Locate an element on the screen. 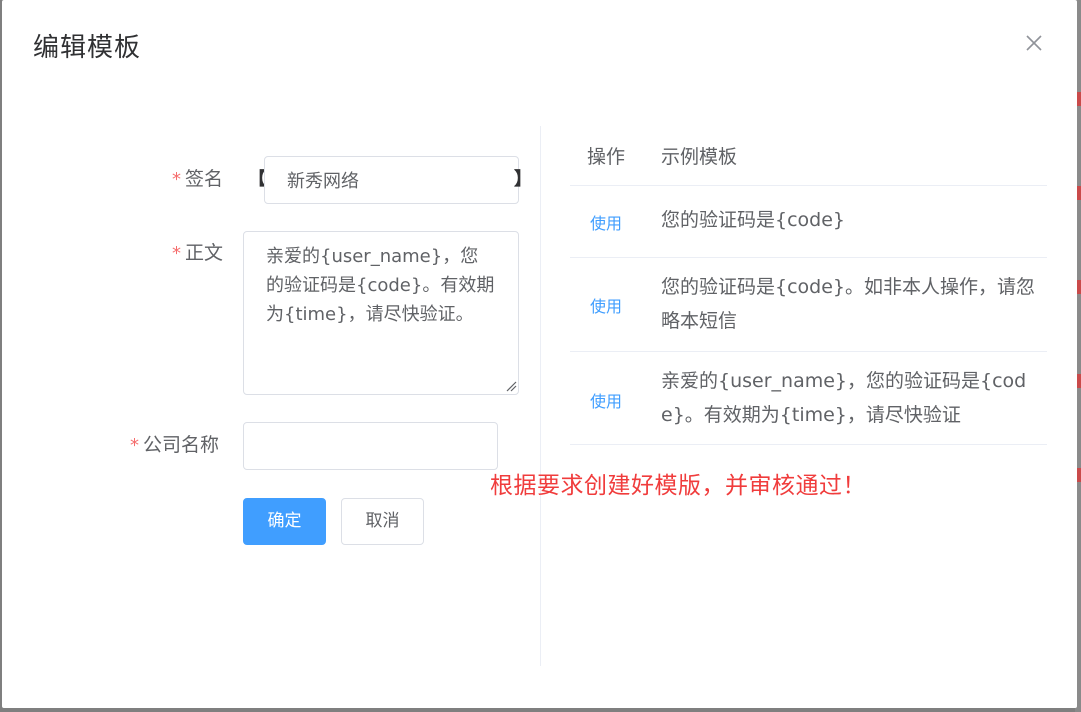 This screenshot has height=712, width=1081. signature-bracket-close: 】 is located at coordinates (523, 179).